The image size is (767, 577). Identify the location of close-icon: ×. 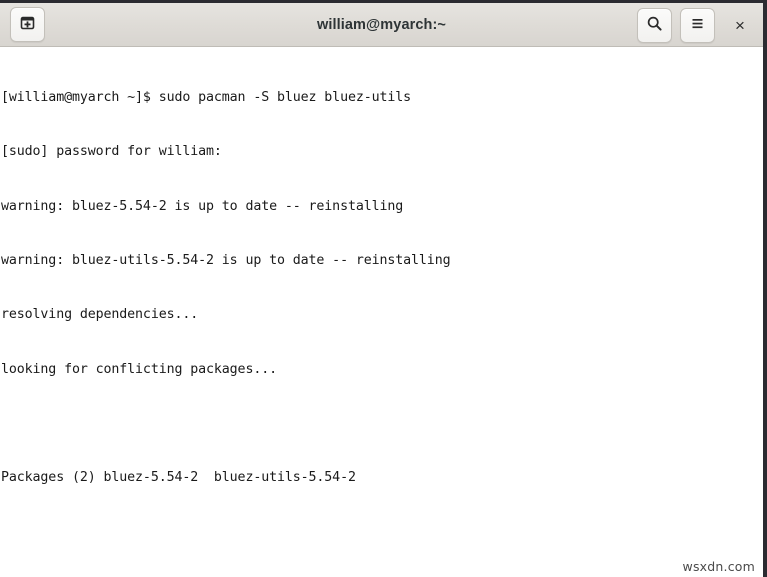
(740, 25).